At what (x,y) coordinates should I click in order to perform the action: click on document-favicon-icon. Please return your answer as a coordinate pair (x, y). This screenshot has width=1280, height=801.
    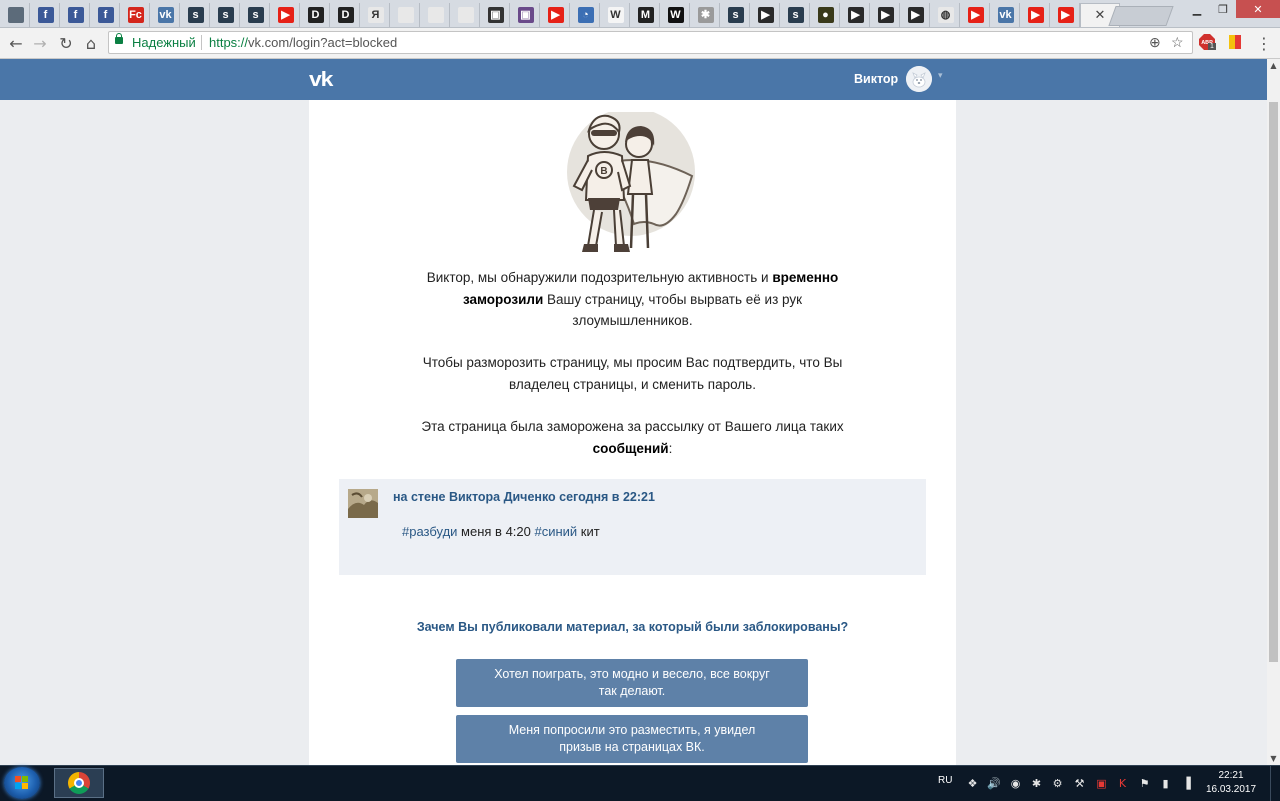
    Looking at the image, I should click on (465, 15).